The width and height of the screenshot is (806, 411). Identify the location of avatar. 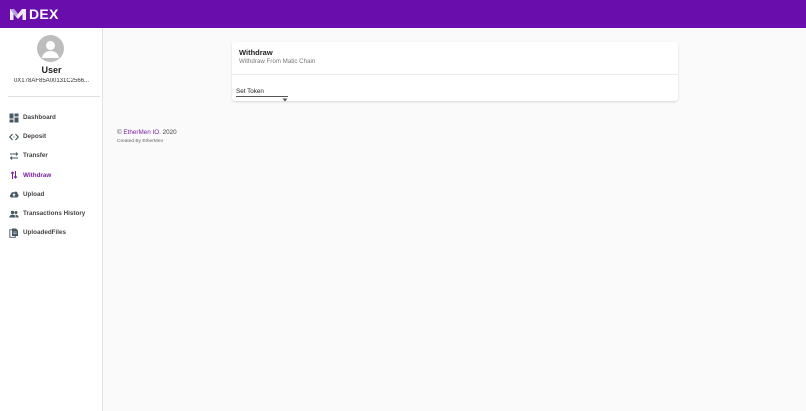
(50, 48).